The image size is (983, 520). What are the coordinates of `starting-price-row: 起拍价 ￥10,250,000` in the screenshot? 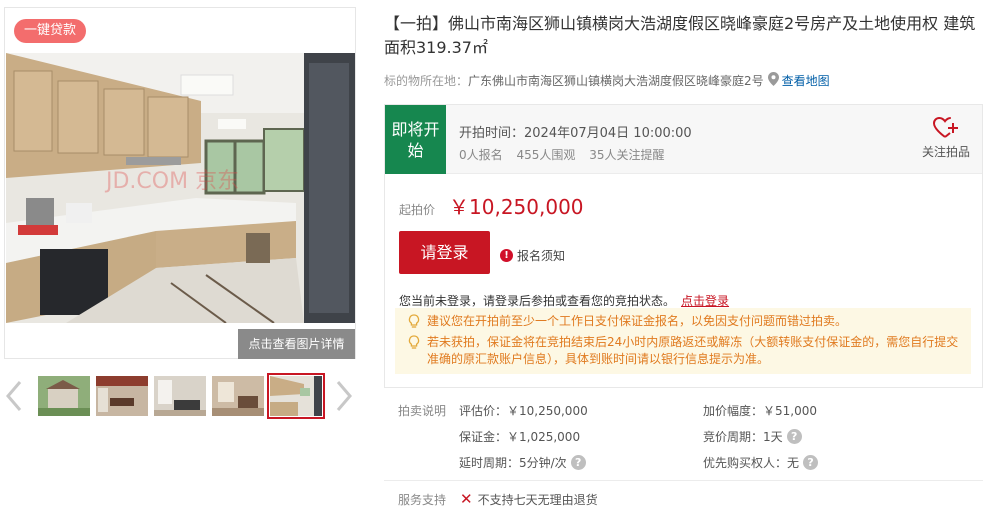 It's located at (491, 205).